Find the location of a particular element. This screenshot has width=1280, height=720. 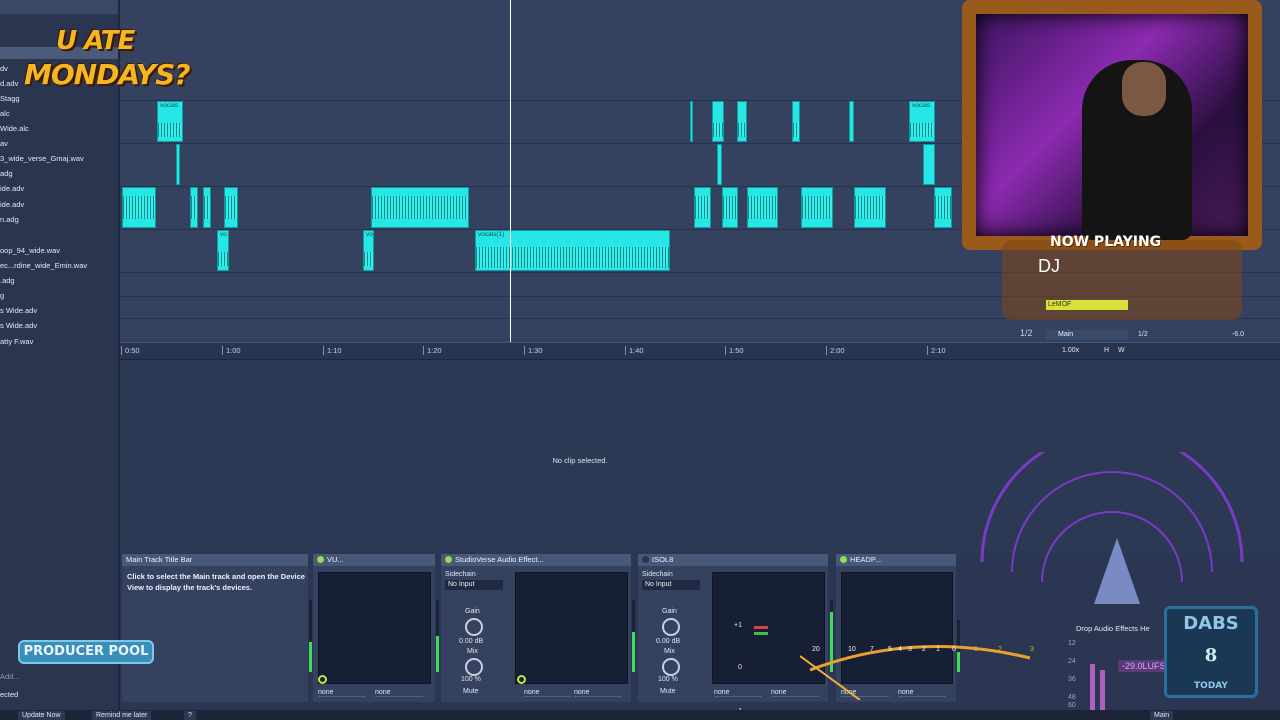

vu-scale-label: 0 is located at coordinates (954, 649).